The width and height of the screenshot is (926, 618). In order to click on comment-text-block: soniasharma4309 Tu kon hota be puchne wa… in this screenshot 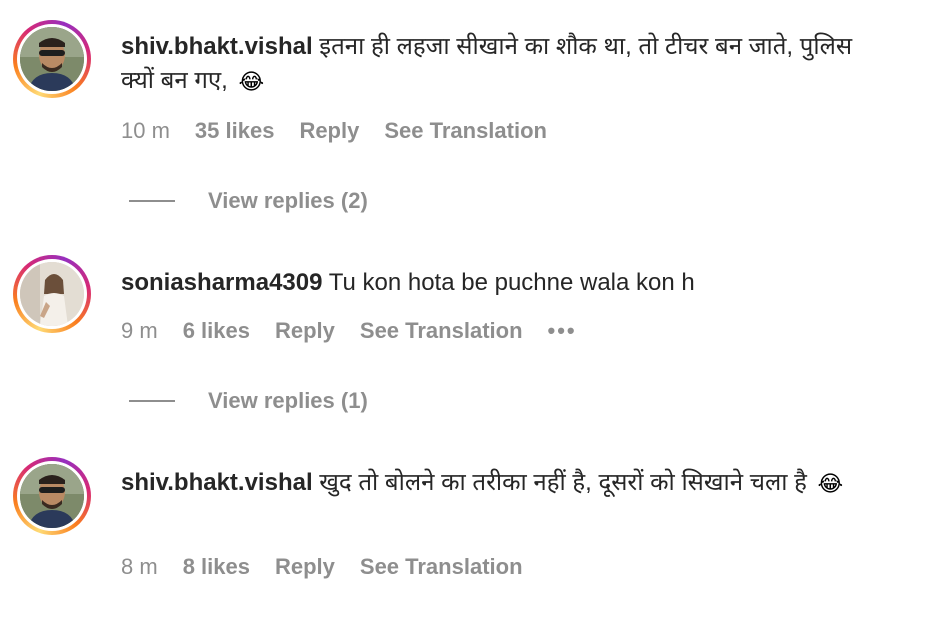, I will do `click(501, 283)`.